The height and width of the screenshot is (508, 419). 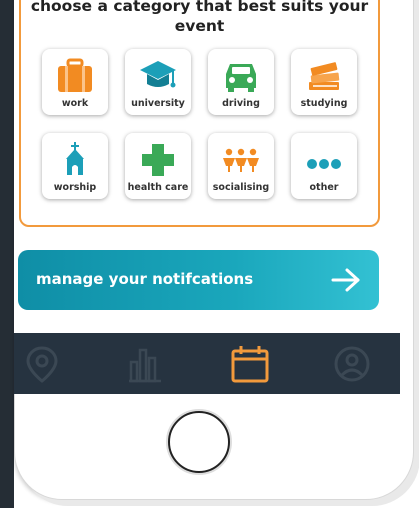 I want to click on bar-chart-icon, so click(x=145, y=365).